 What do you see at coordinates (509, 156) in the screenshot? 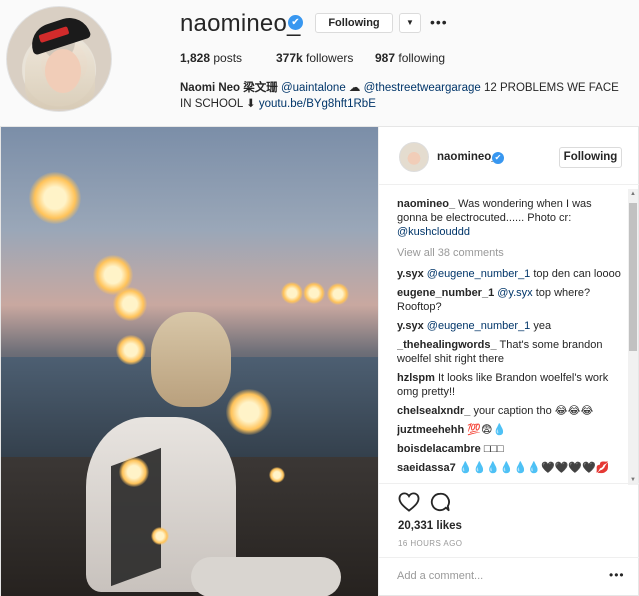
I see `post-header: naomineo_ ✔ Following` at bounding box center [509, 156].